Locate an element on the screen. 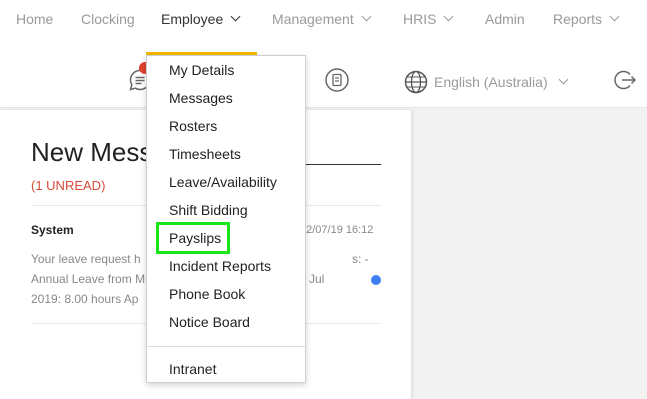 The width and height of the screenshot is (647, 399). nav-management: Management is located at coordinates (322, 19).